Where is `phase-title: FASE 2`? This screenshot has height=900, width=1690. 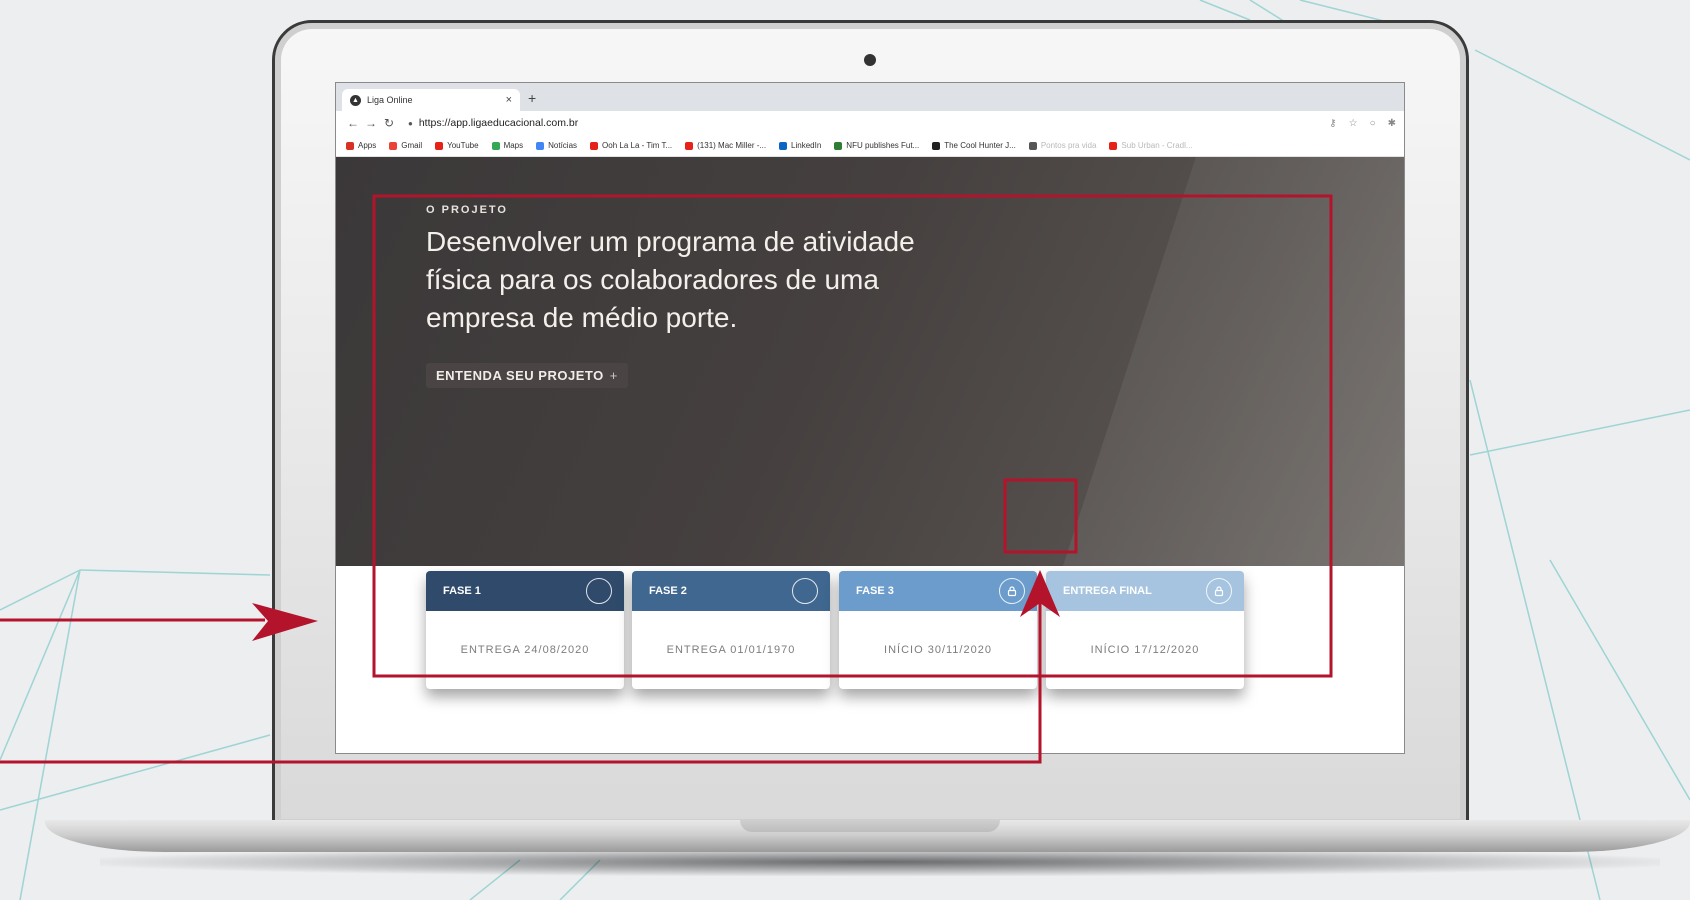
phase-title: FASE 2 is located at coordinates (668, 591).